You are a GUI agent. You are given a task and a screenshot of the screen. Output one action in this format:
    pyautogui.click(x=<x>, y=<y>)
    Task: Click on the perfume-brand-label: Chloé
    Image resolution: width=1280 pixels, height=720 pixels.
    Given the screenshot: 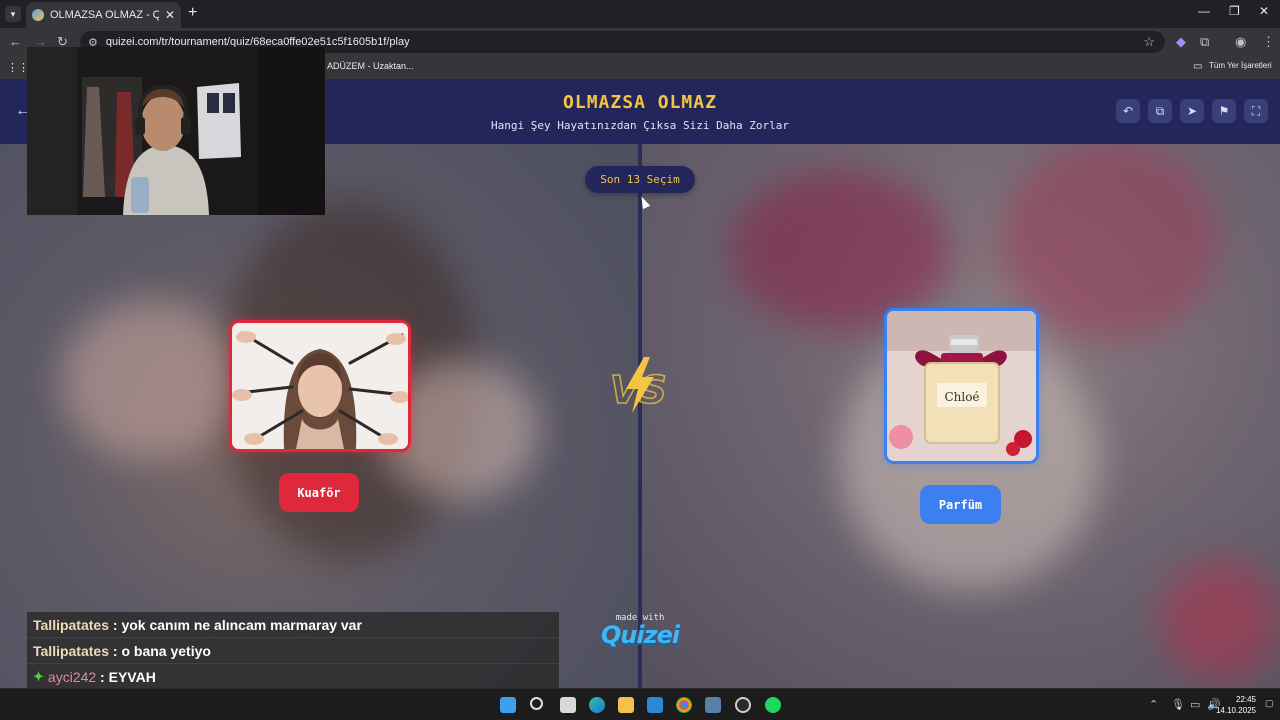 What is the action you would take?
    pyautogui.click(x=961, y=397)
    